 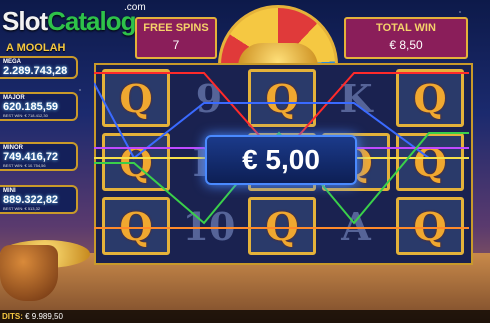 What do you see at coordinates (406, 38) in the screenshot?
I see `total-win-panel: TOTAL WIN € 8,50` at bounding box center [406, 38].